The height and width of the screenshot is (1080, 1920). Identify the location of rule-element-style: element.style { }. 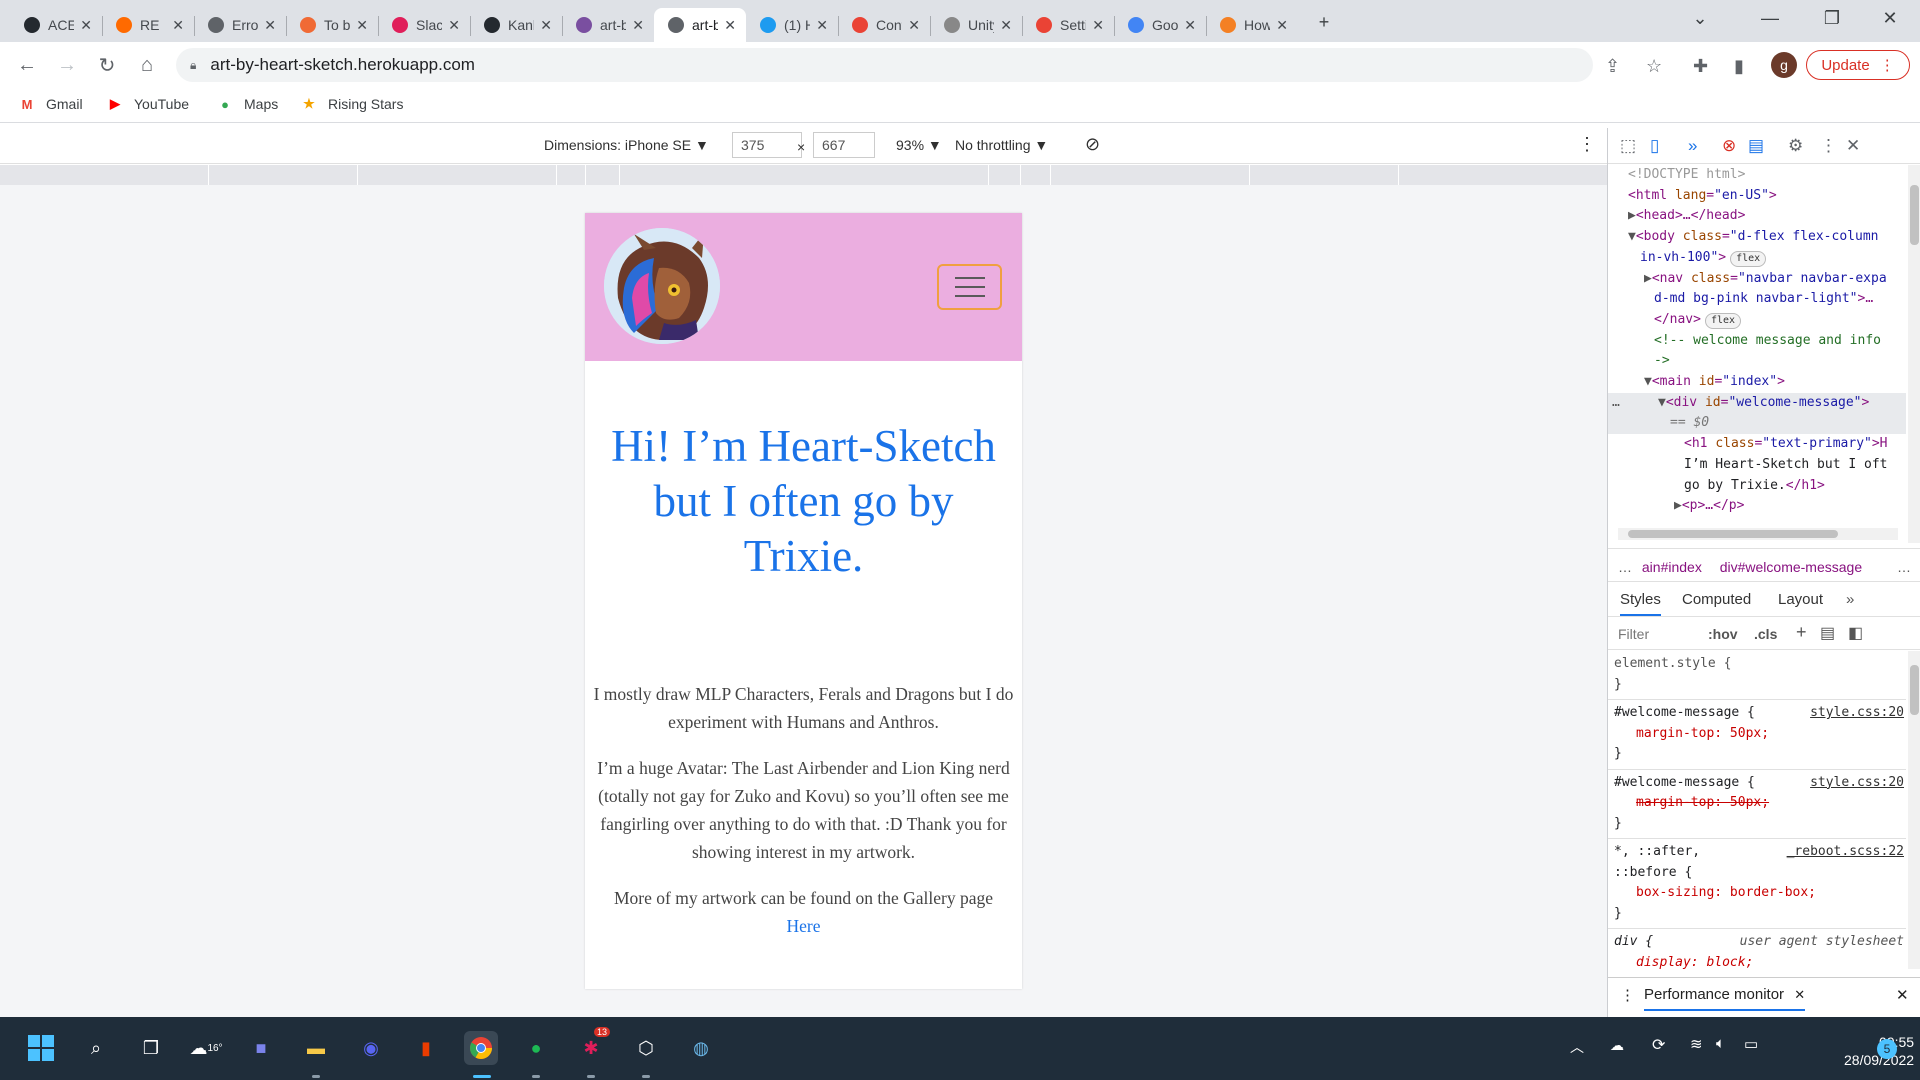
(1757, 675).